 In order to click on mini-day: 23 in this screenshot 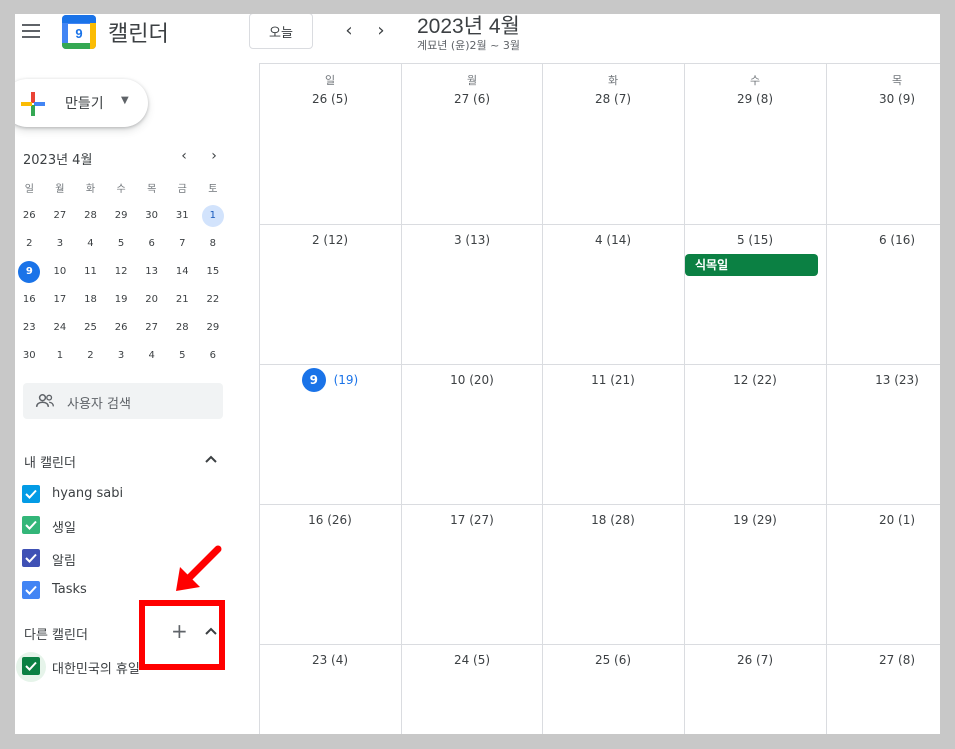, I will do `click(30, 328)`.